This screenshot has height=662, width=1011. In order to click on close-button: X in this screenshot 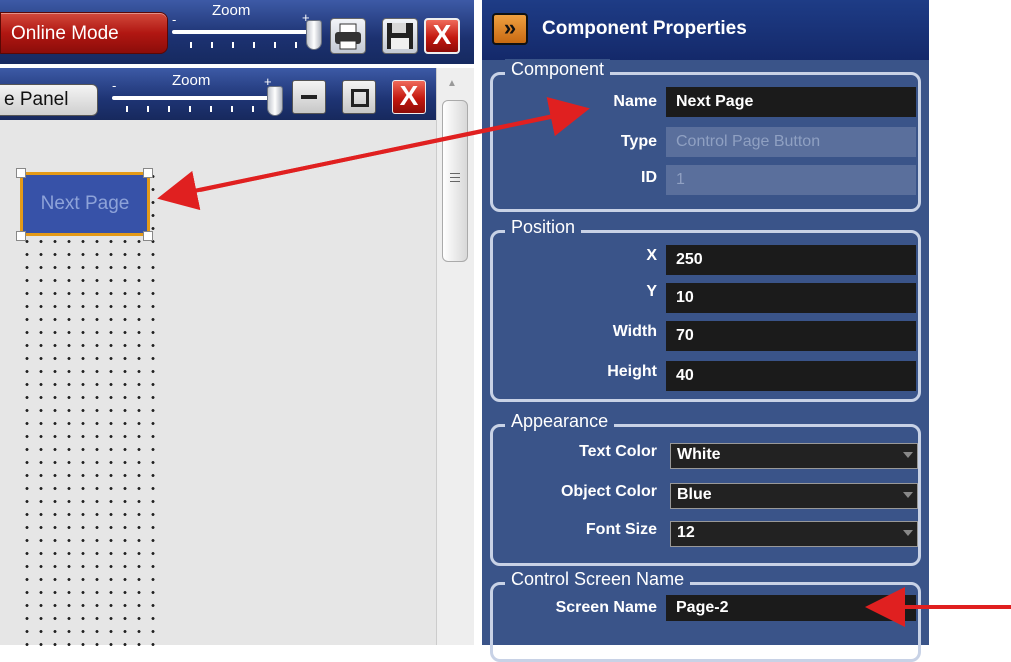, I will do `click(442, 36)`.